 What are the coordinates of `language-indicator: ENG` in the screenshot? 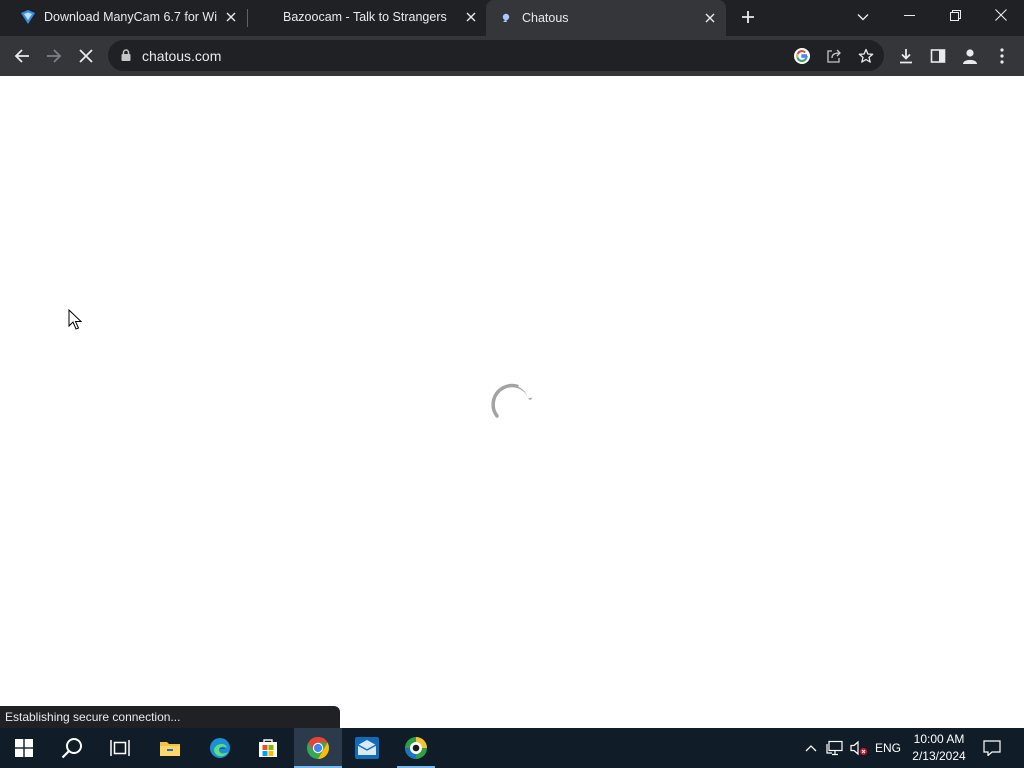 It's located at (888, 748).